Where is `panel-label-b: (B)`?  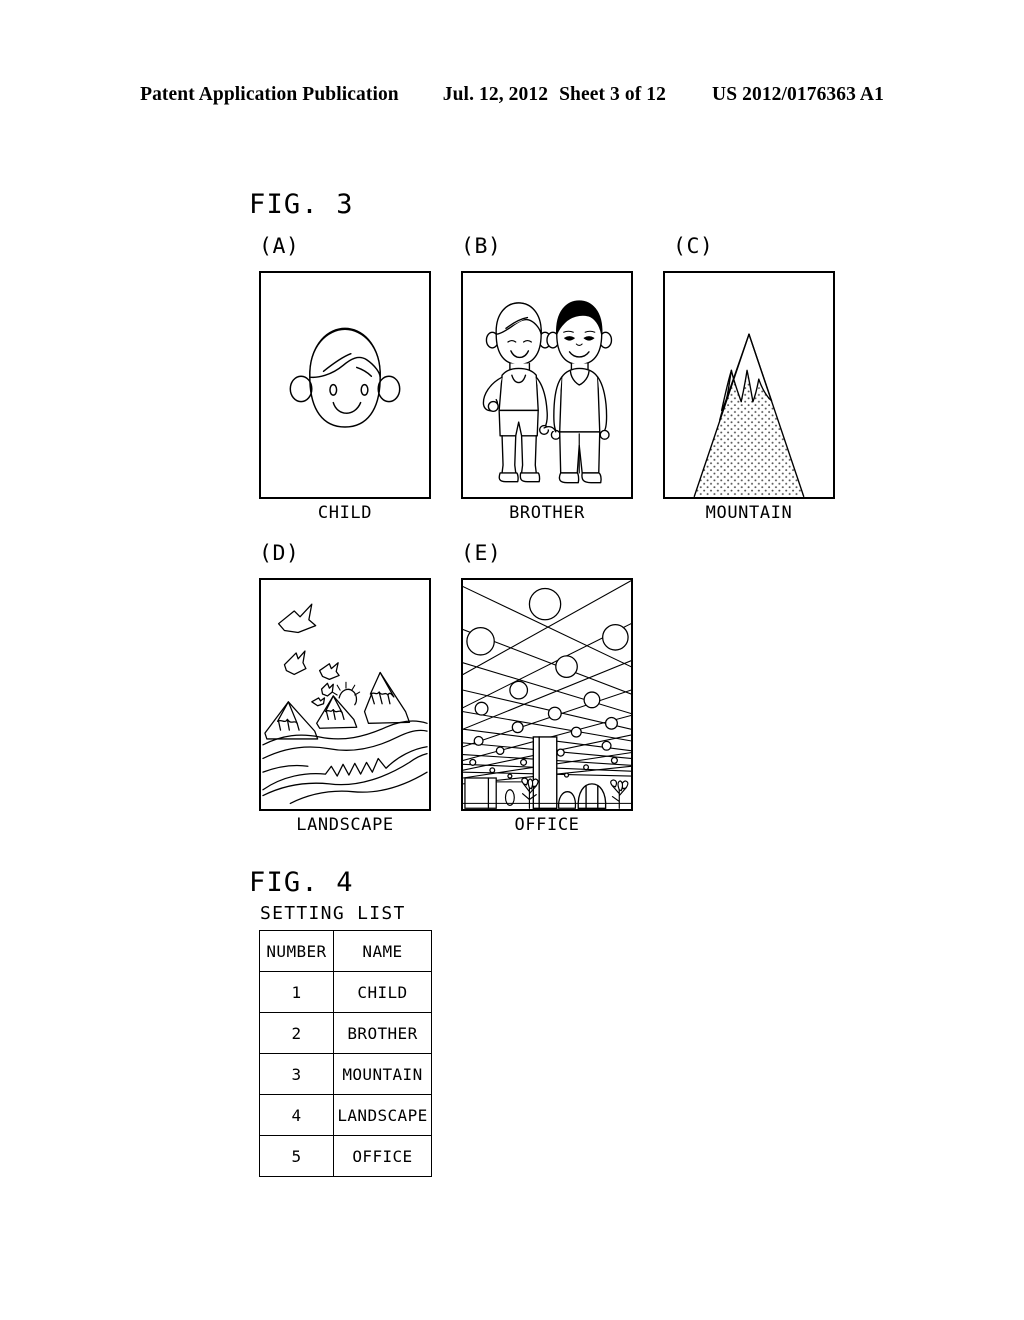
panel-label-b: (B) is located at coordinates (481, 246).